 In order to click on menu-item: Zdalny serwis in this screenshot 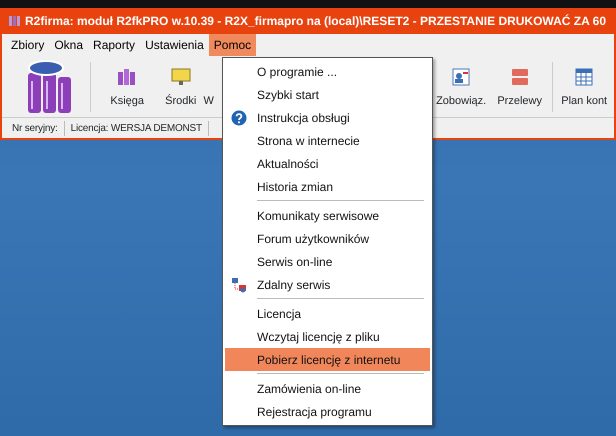, I will do `click(327, 284)`.